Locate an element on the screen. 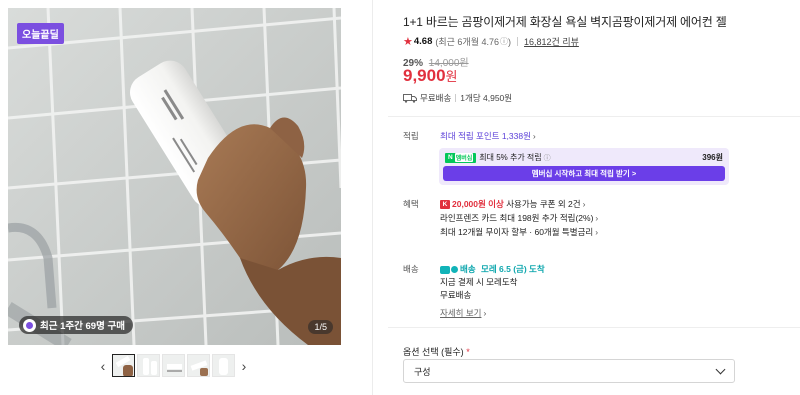 This screenshot has height=395, width=800. coupon-line: K 20,000원 이상 사용가능 쿠폰 외 2건 › is located at coordinates (512, 204).